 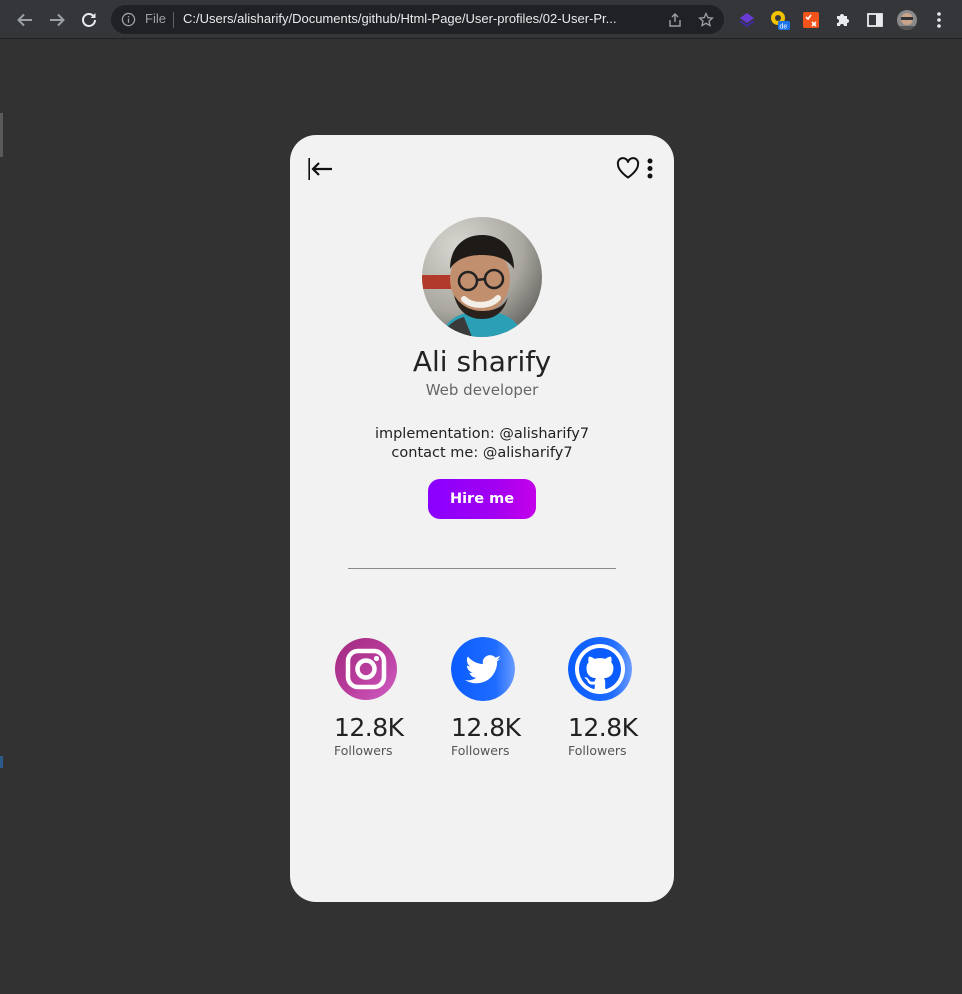 I want to click on extensions-puzzle-icon, so click(x=843, y=20).